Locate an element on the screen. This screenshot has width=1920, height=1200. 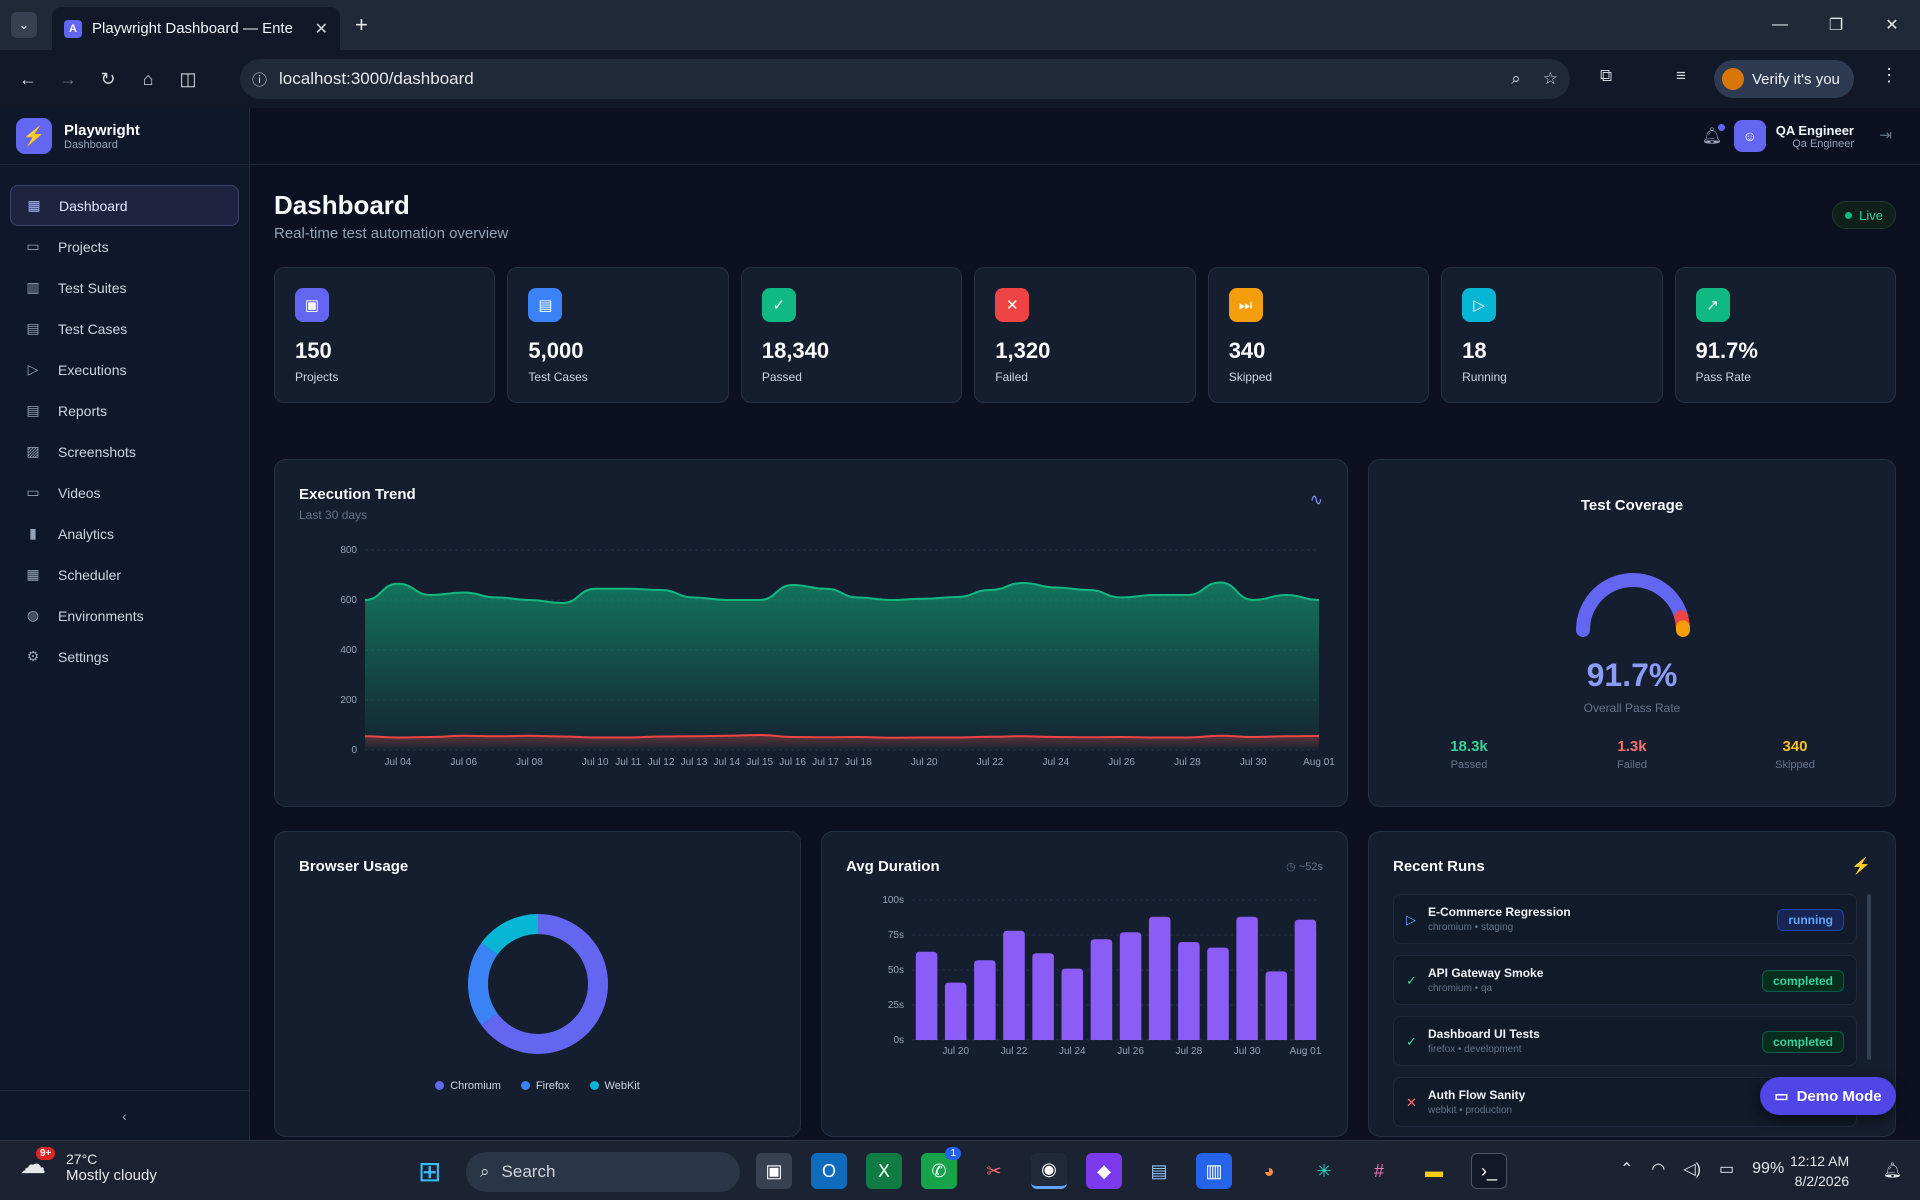
sidebar-item-screenshots: ▨ Screenshots is located at coordinates (124, 451).